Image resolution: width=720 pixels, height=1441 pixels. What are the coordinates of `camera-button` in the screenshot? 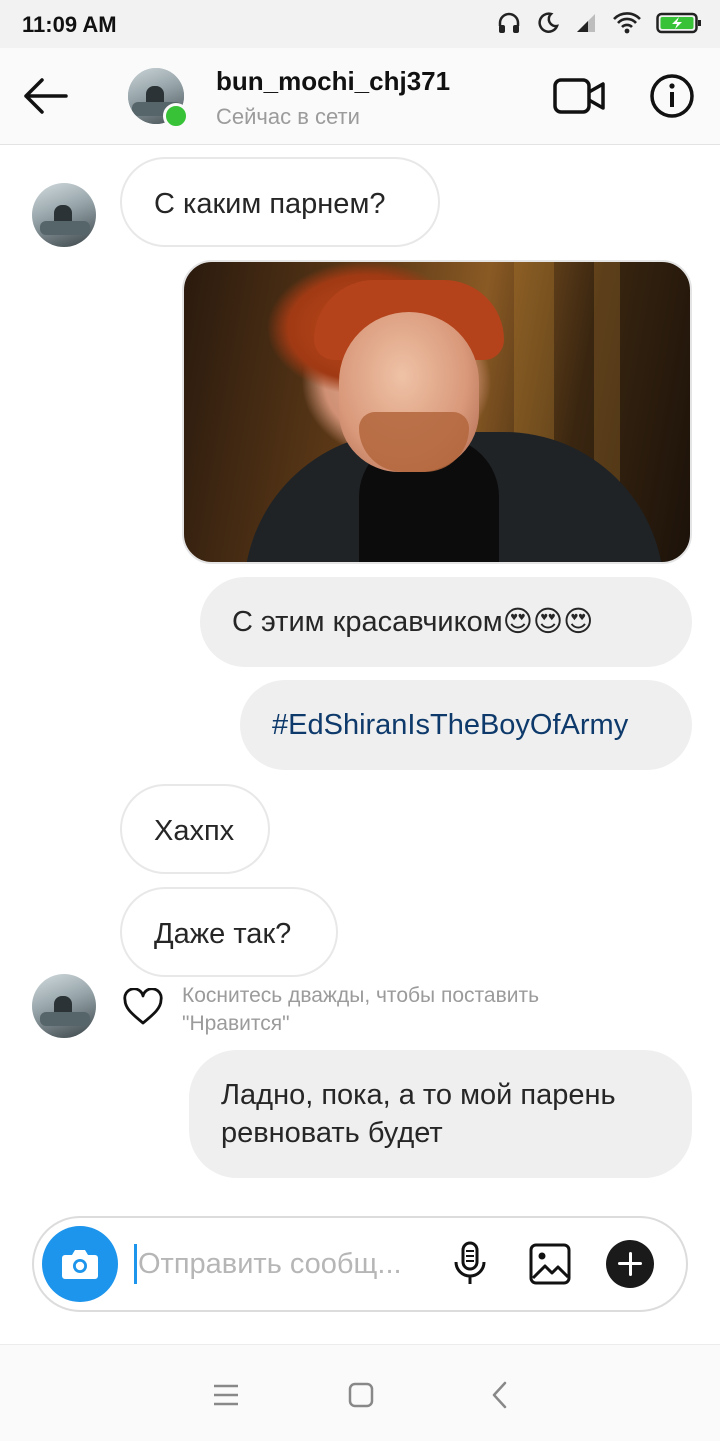 It's located at (80, 1264).